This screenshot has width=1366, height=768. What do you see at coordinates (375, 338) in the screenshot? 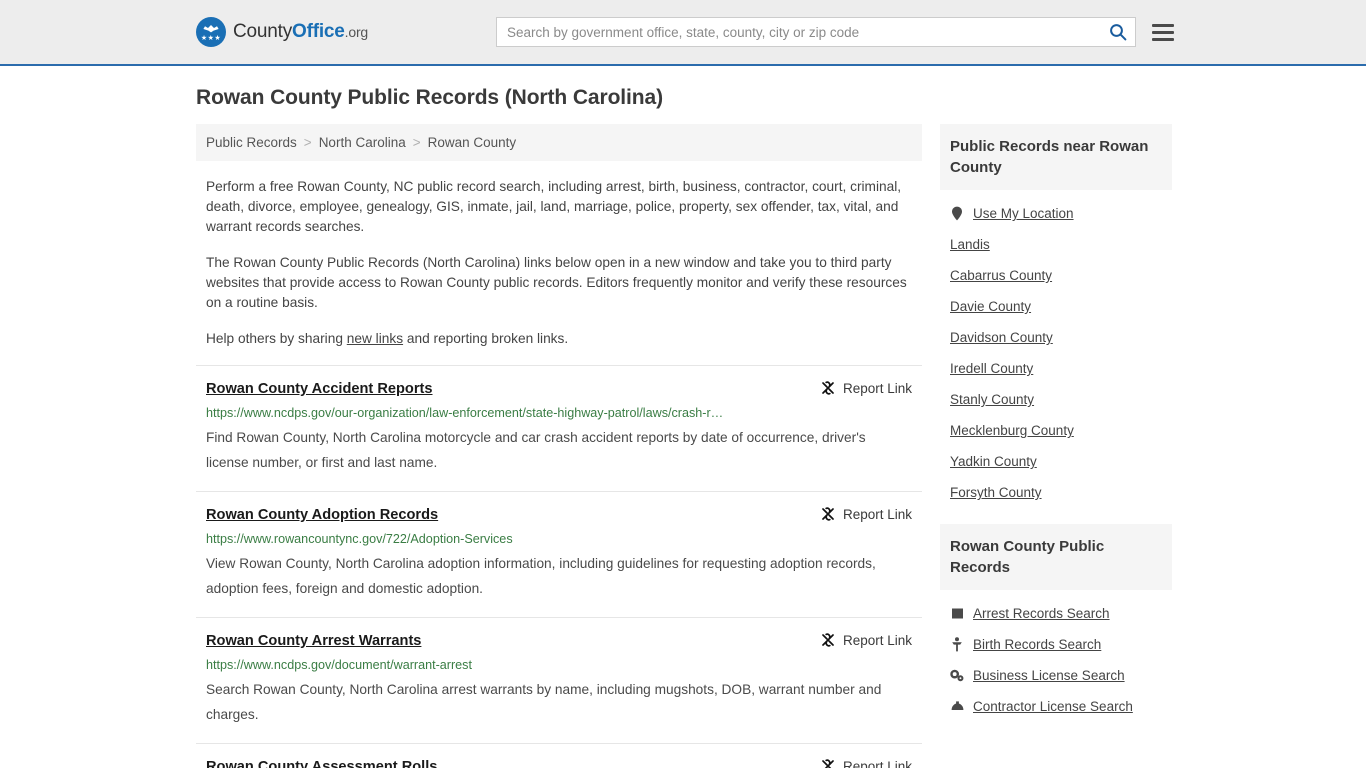
I see `new-links-link: new links` at bounding box center [375, 338].